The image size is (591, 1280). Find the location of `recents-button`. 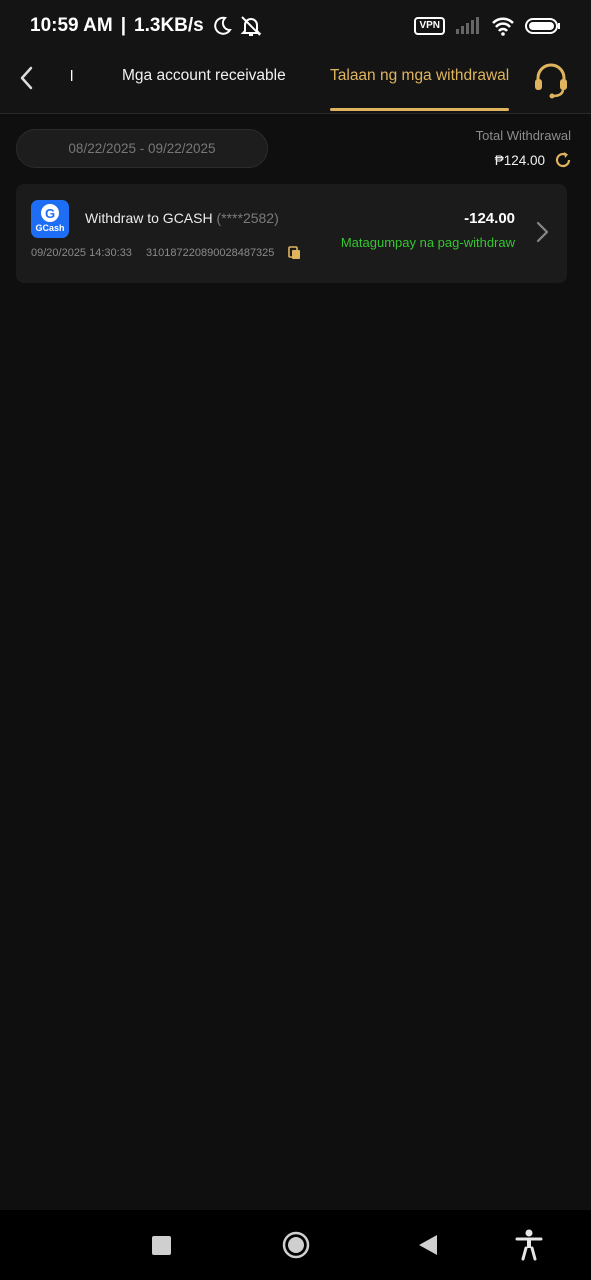

recents-button is located at coordinates (161, 1245).